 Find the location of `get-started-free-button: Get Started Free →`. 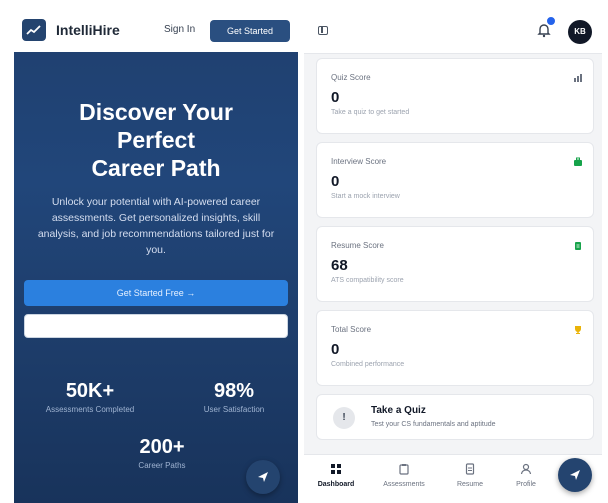

get-started-free-button: Get Started Free → is located at coordinates (156, 293).